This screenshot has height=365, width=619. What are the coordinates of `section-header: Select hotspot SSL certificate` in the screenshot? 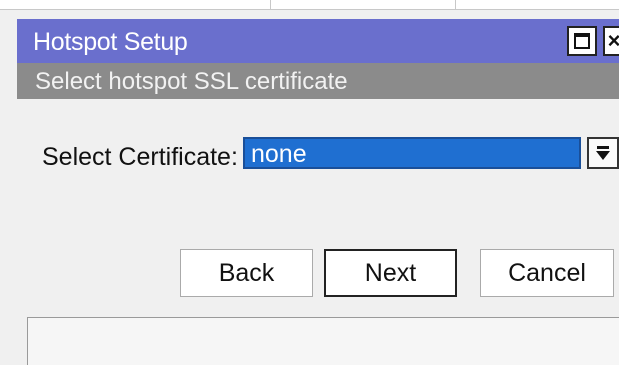 It's located at (318, 81).